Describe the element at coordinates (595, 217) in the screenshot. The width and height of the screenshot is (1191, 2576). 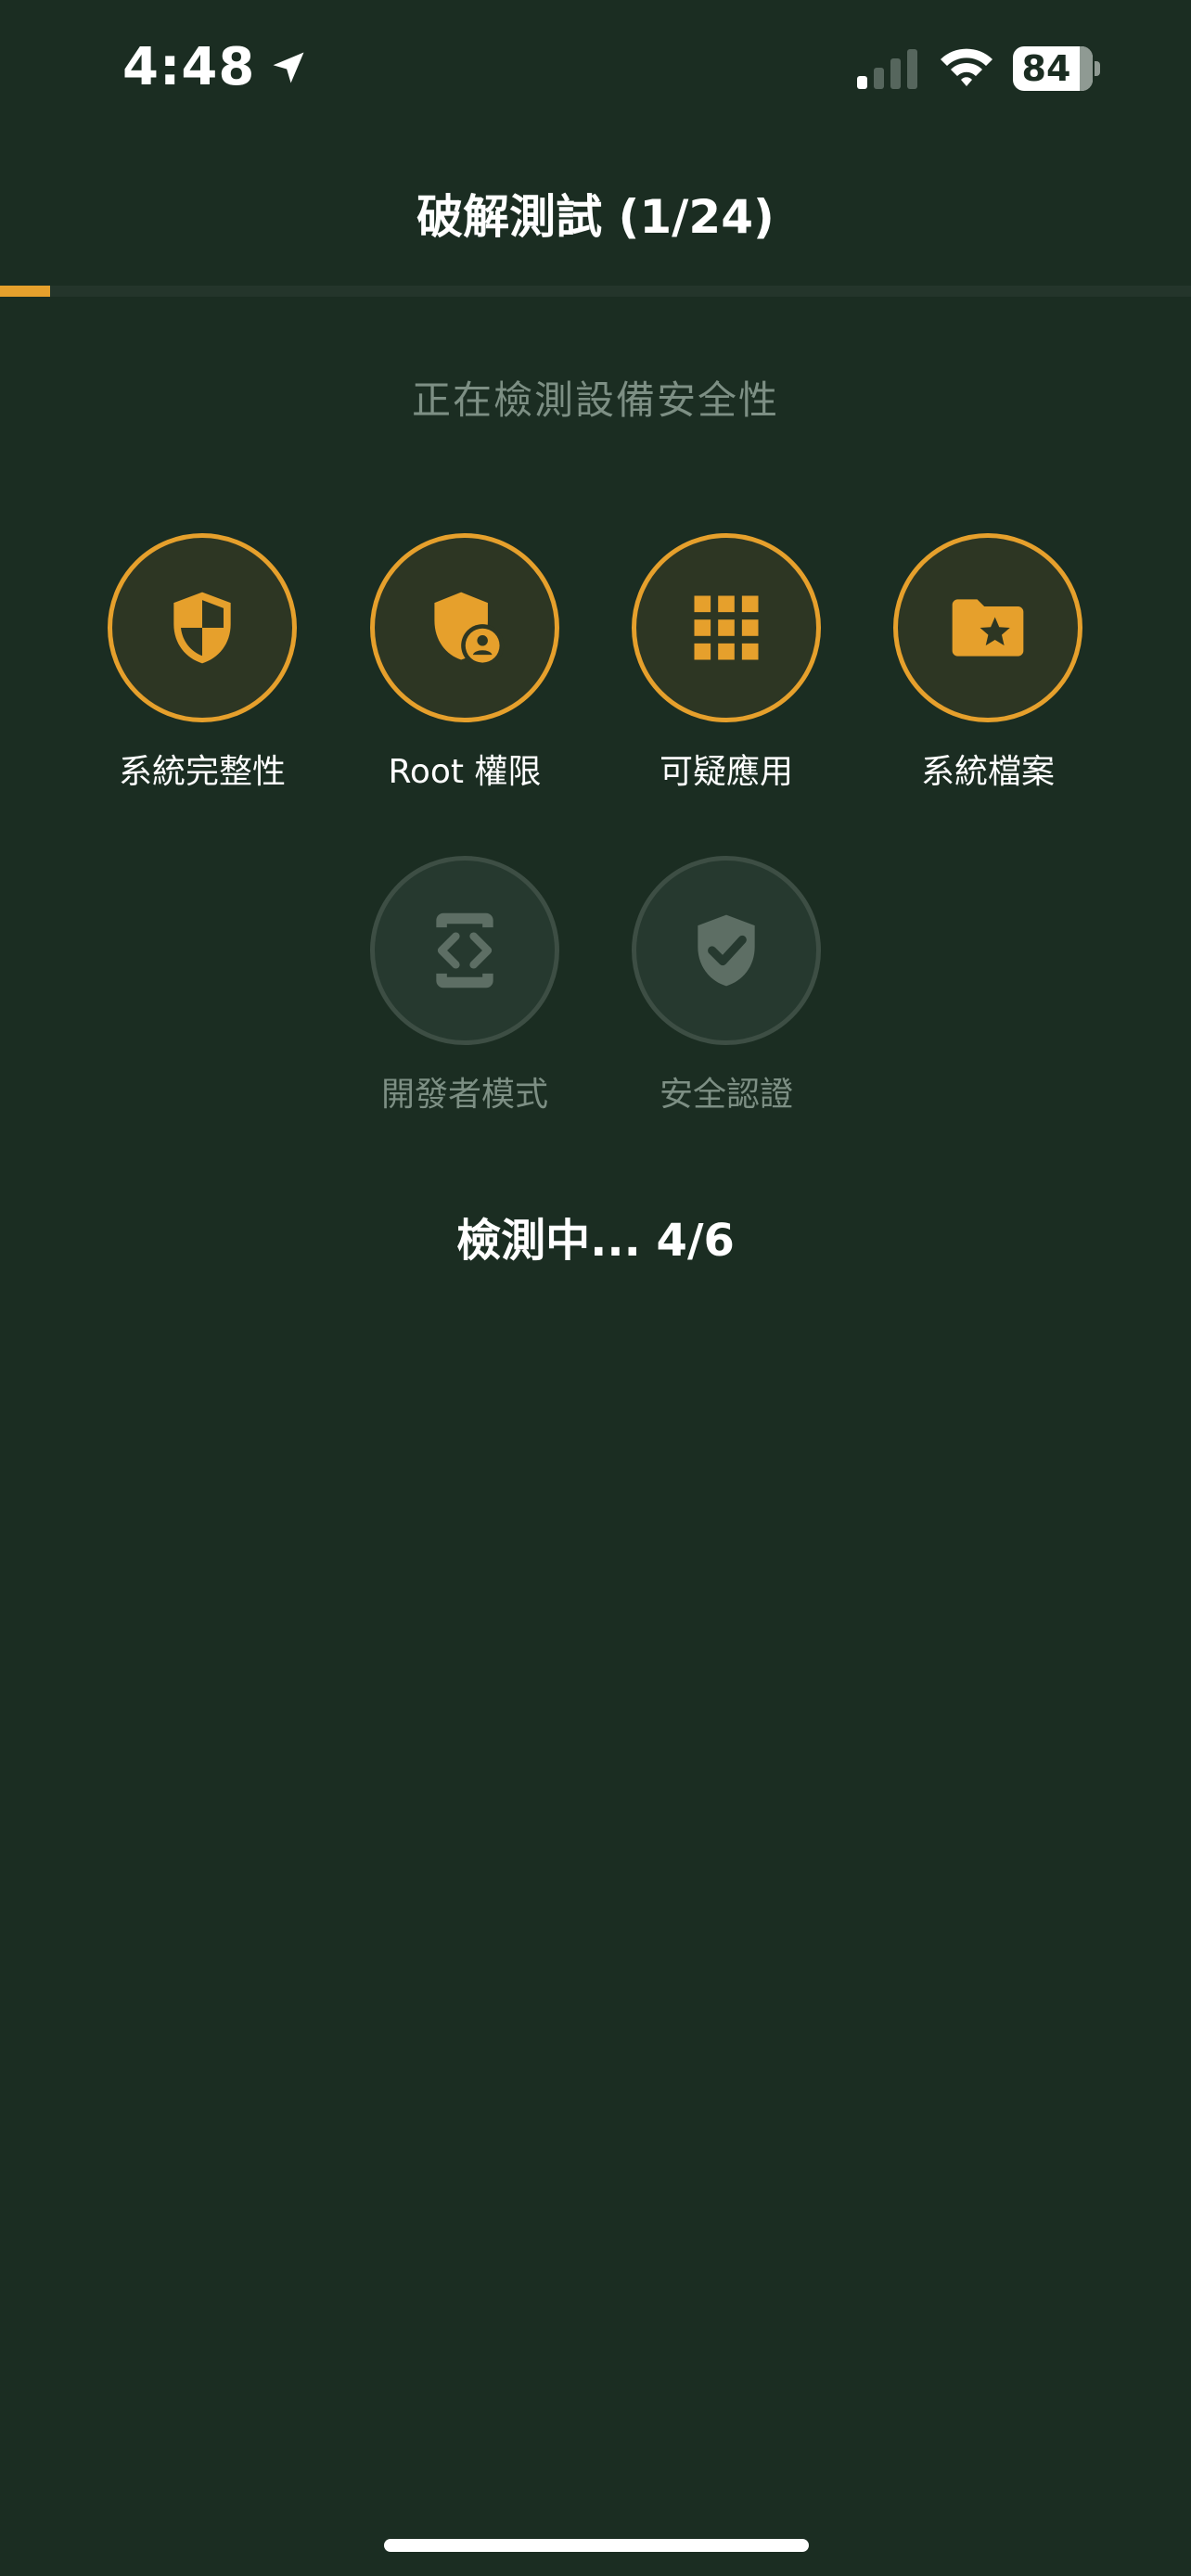
I see `page-title: 破解測試 (1/24)` at that location.